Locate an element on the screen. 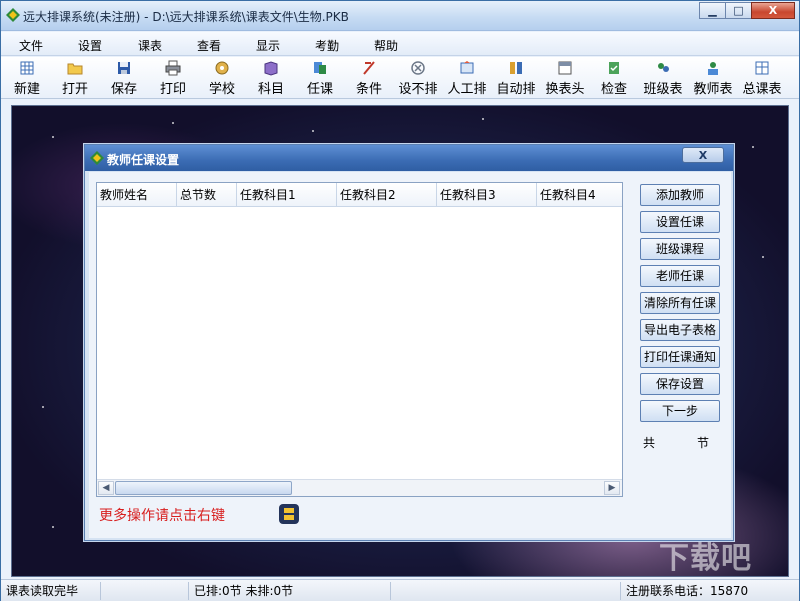  toolbar-manual-button: 人工排 is located at coordinates (467, 78).